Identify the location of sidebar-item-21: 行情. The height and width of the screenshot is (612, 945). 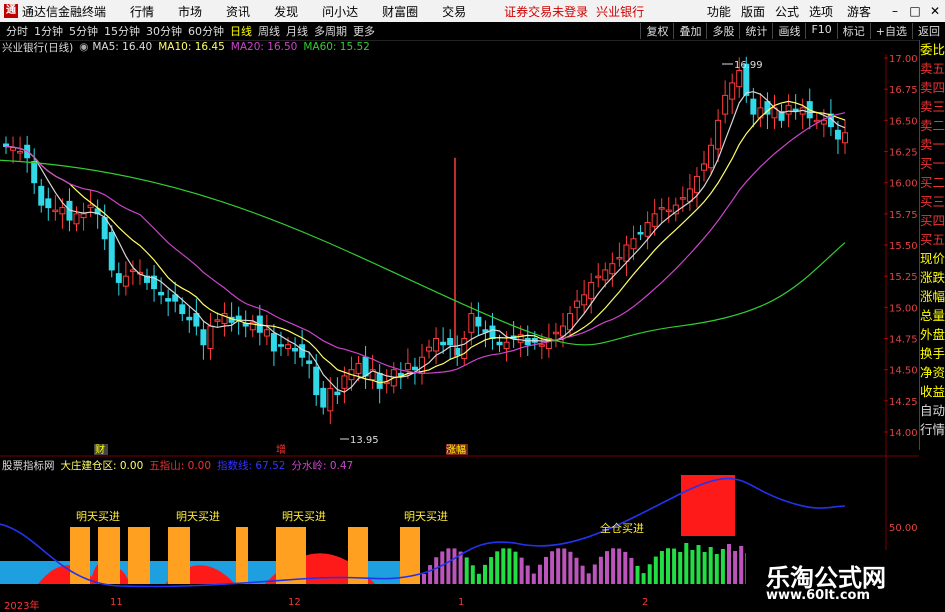
(932, 429).